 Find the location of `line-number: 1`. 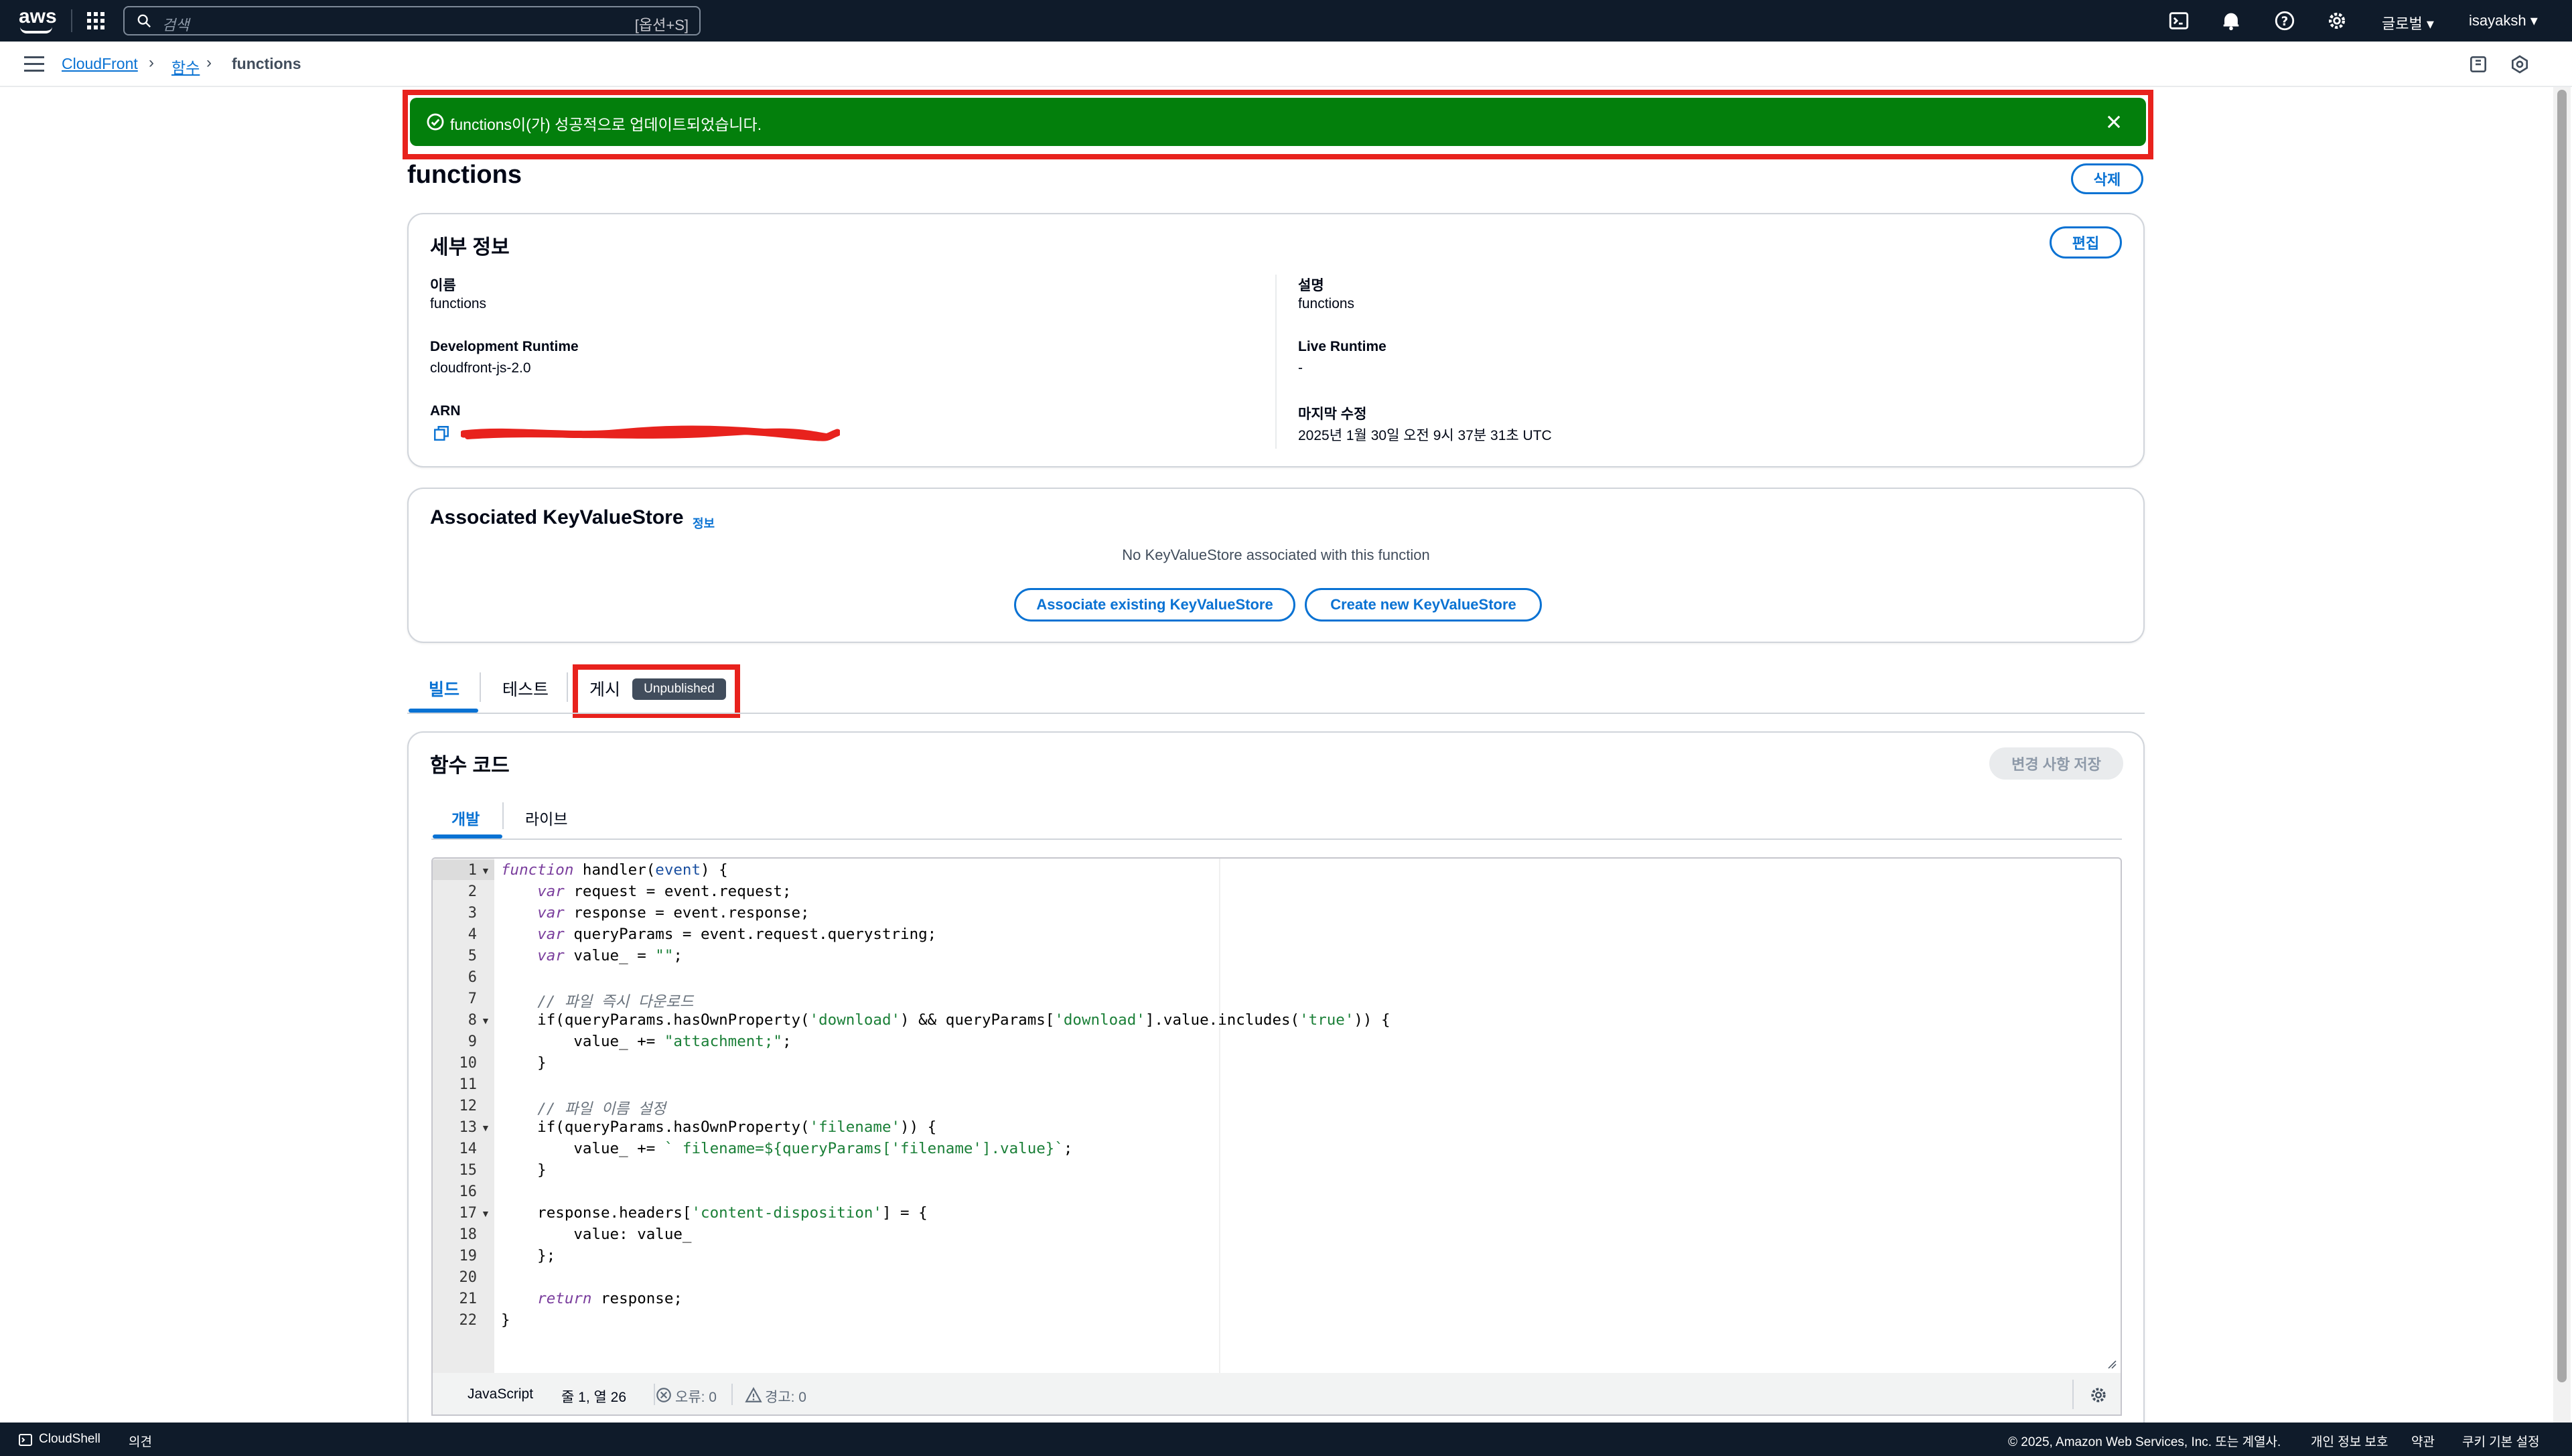

line-number: 1 is located at coordinates (472, 870).